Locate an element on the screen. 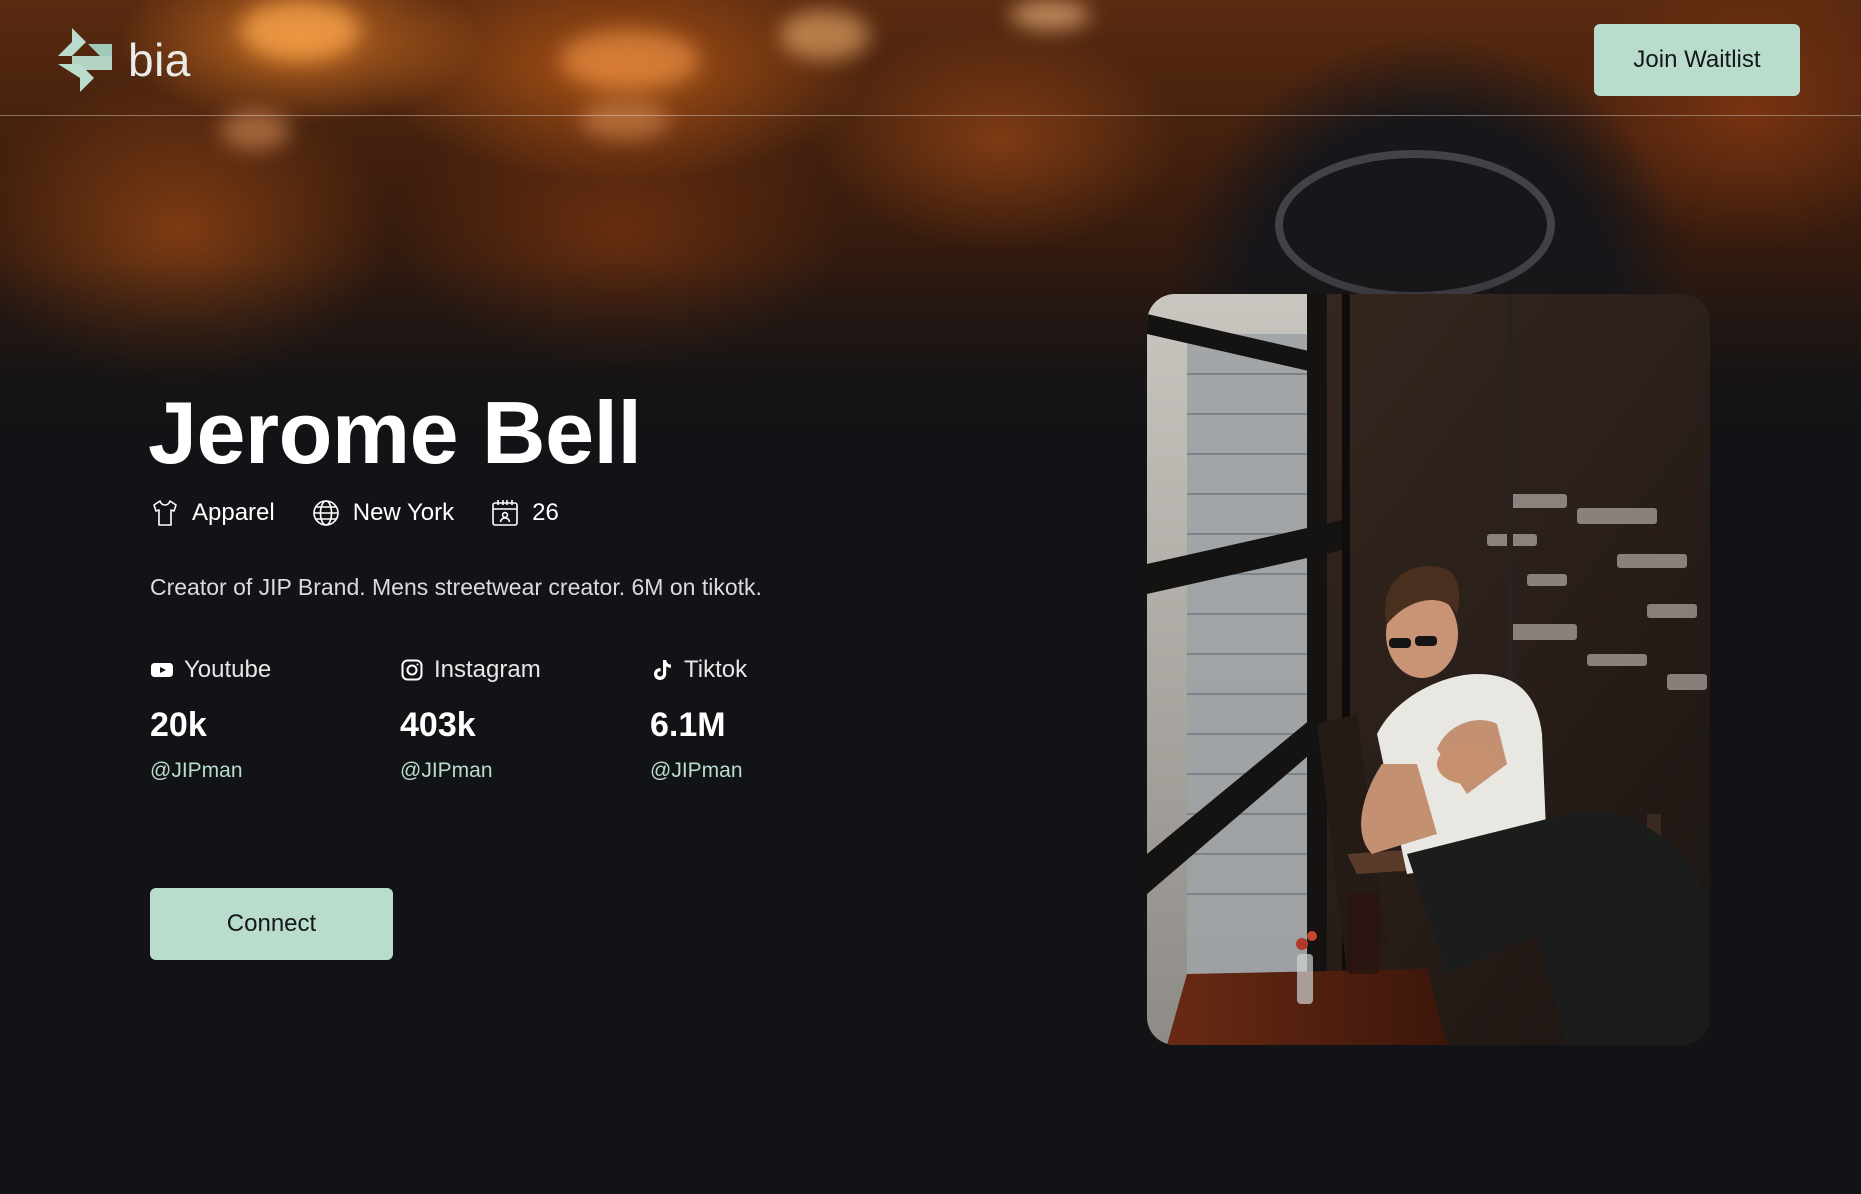 The height and width of the screenshot is (1194, 1861). meta-category: Apparel is located at coordinates (212, 513).